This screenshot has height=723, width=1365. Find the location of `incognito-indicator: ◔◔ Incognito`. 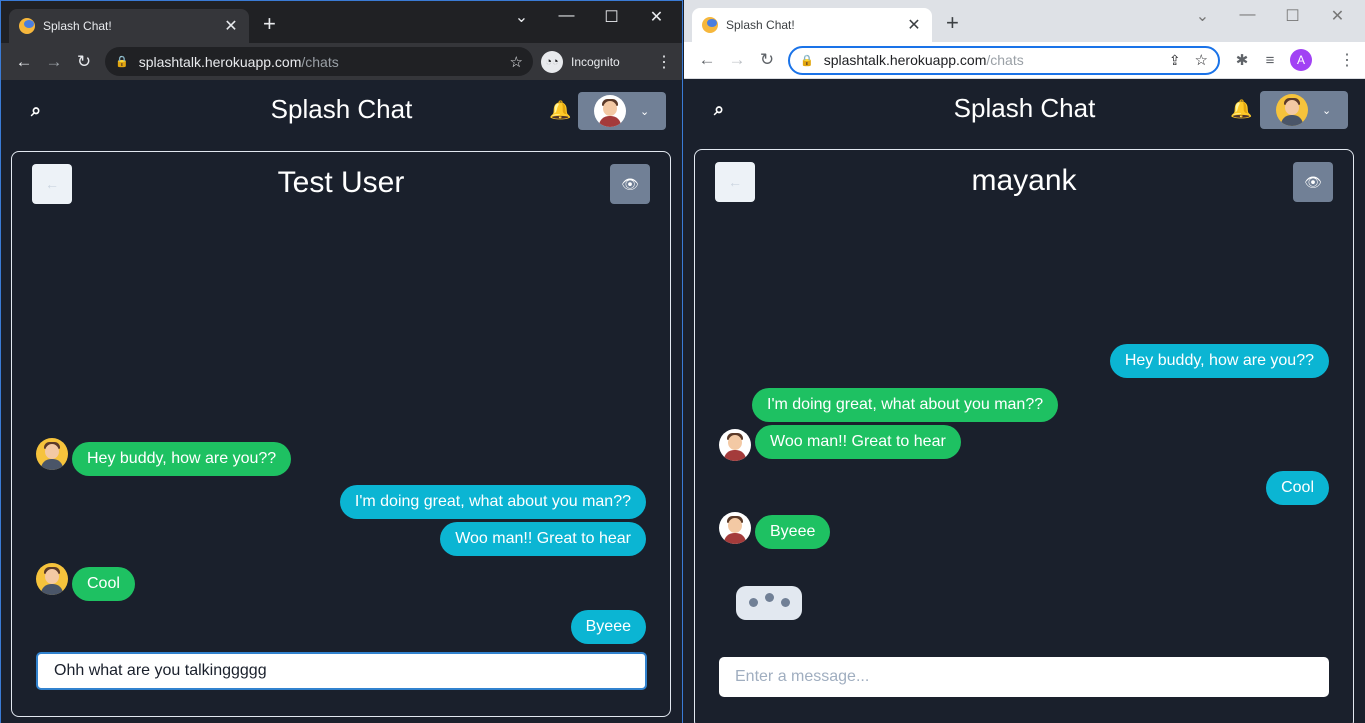

incognito-indicator: ◔◔ Incognito is located at coordinates (580, 61).